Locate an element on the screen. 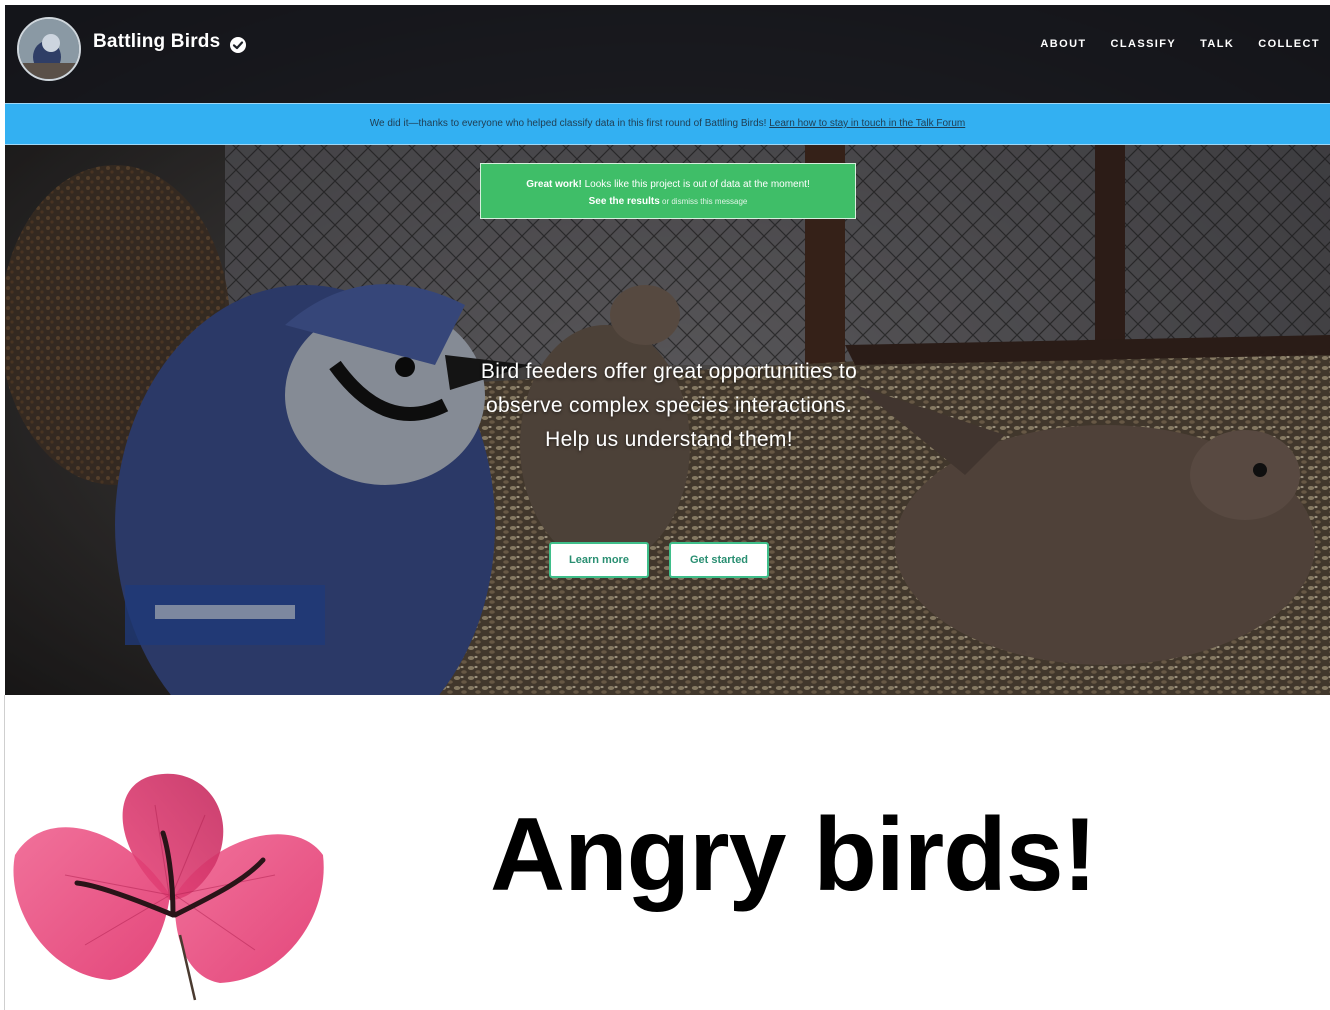  learn-more-button: Learn more is located at coordinates (599, 560).